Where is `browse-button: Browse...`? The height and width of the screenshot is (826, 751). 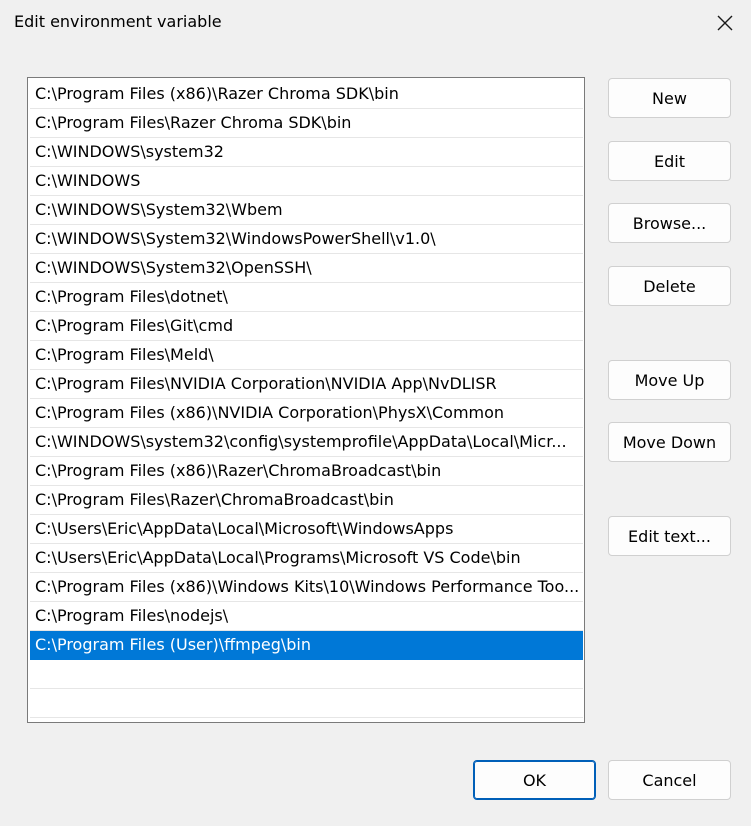
browse-button: Browse... is located at coordinates (669, 223).